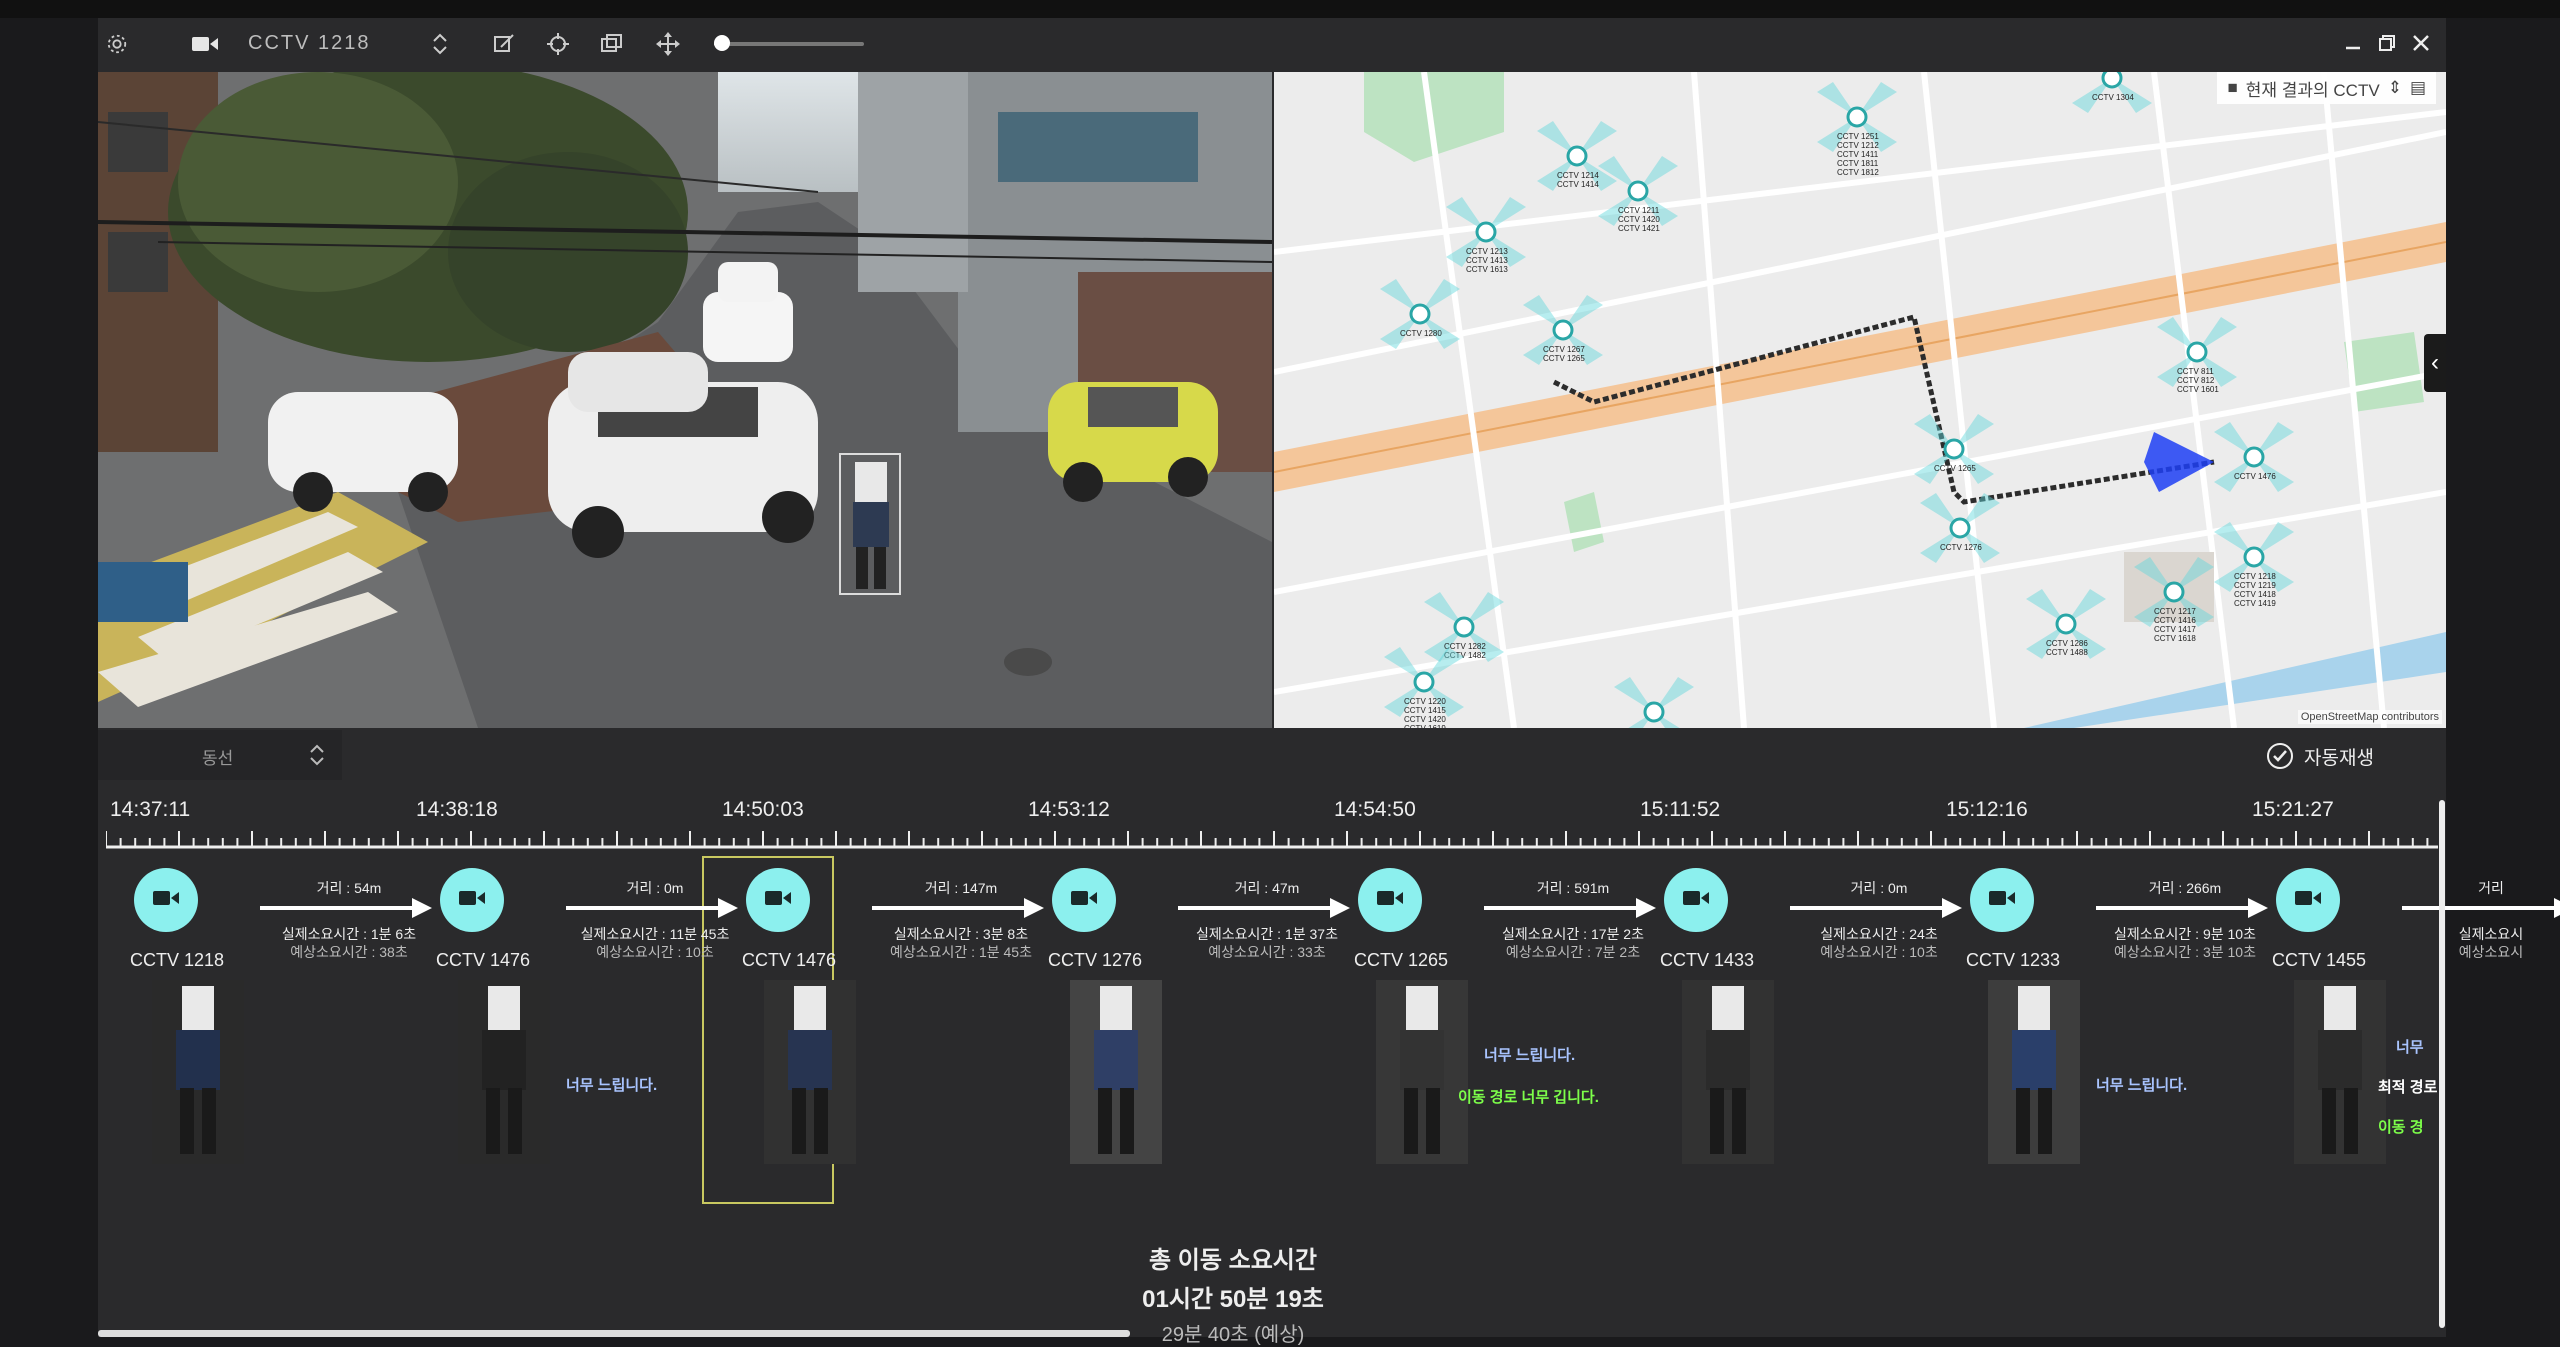  What do you see at coordinates (504, 44) in the screenshot?
I see `edit-box-icon` at bounding box center [504, 44].